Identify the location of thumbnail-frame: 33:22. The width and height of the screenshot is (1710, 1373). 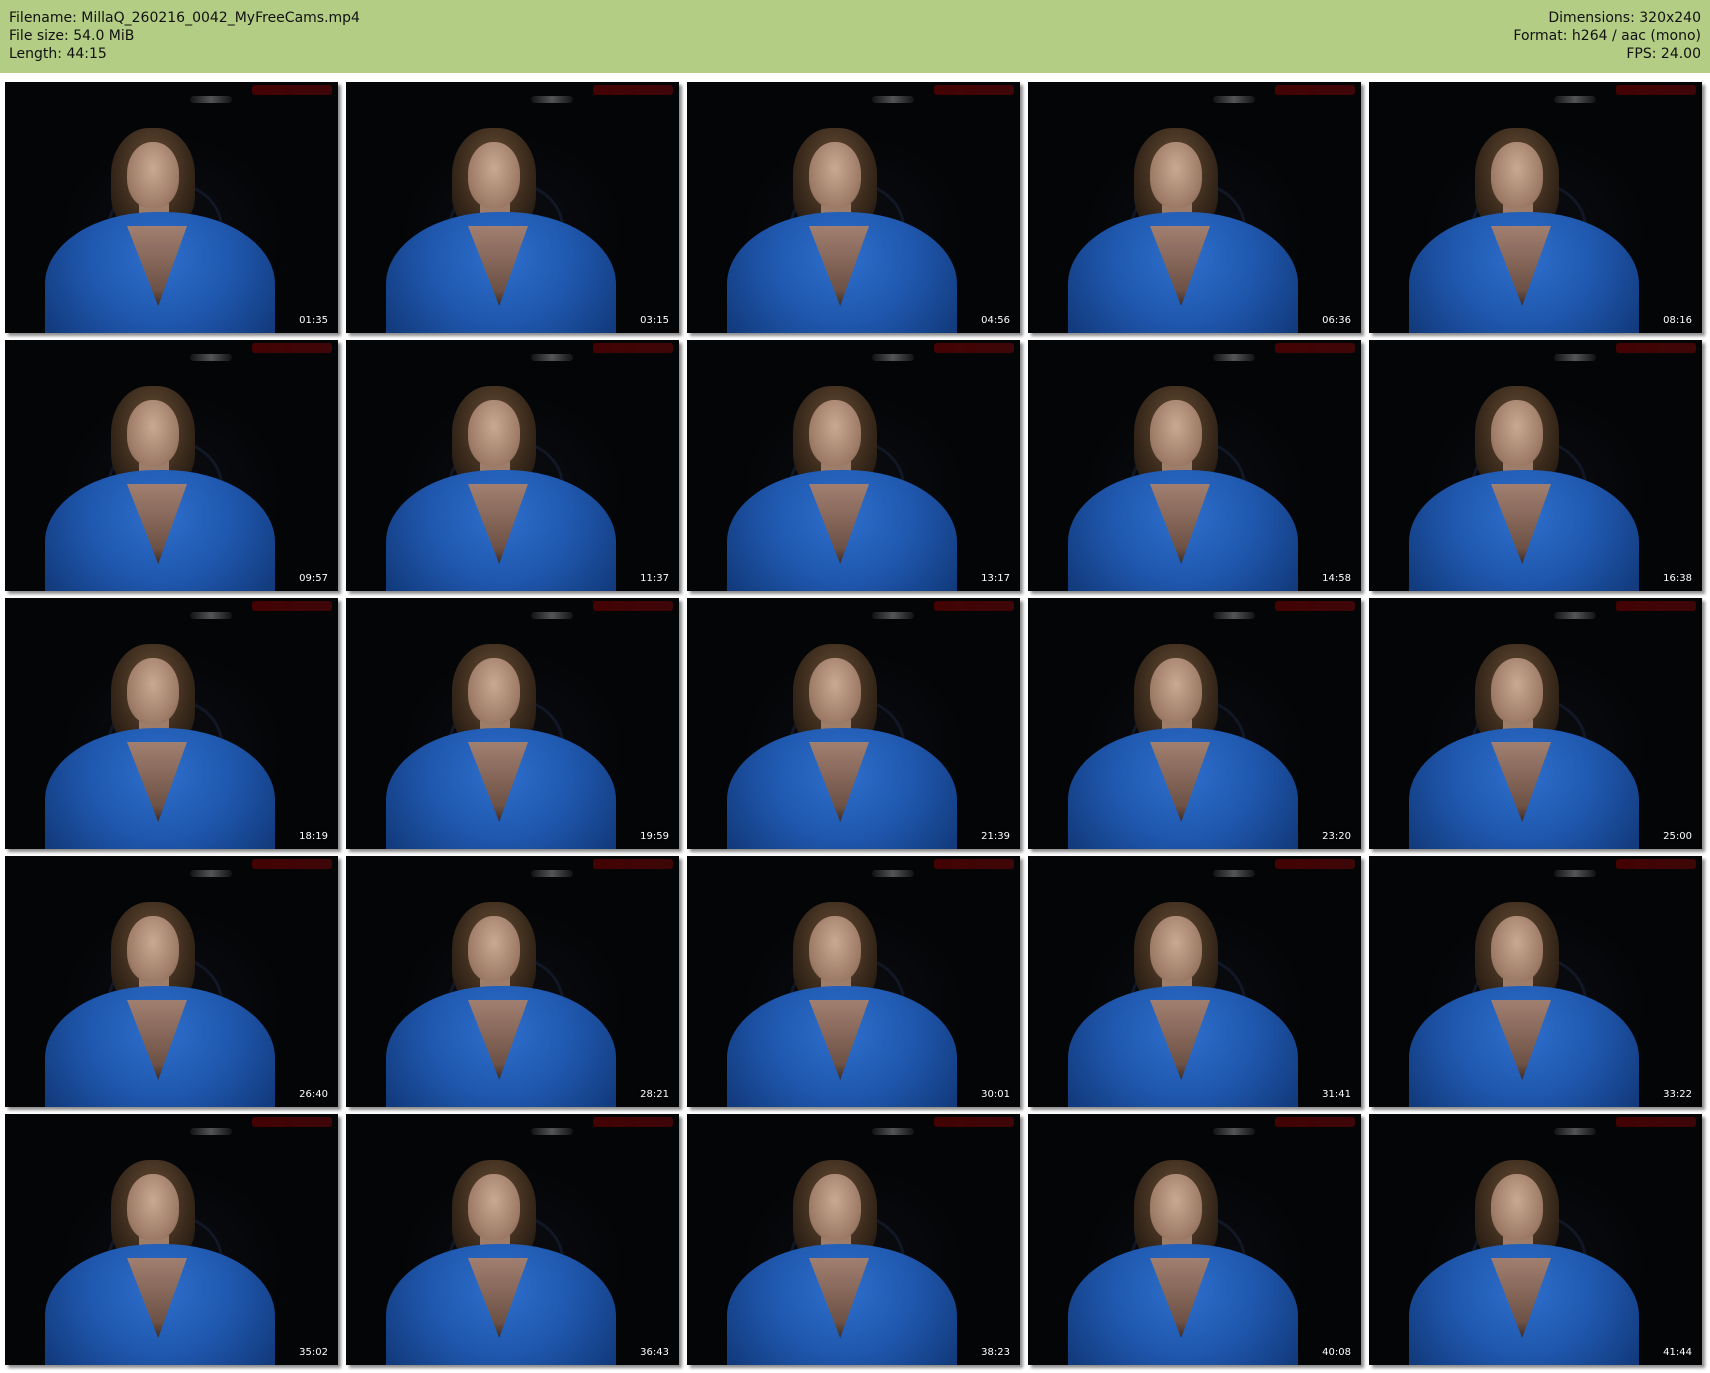
(1535, 981).